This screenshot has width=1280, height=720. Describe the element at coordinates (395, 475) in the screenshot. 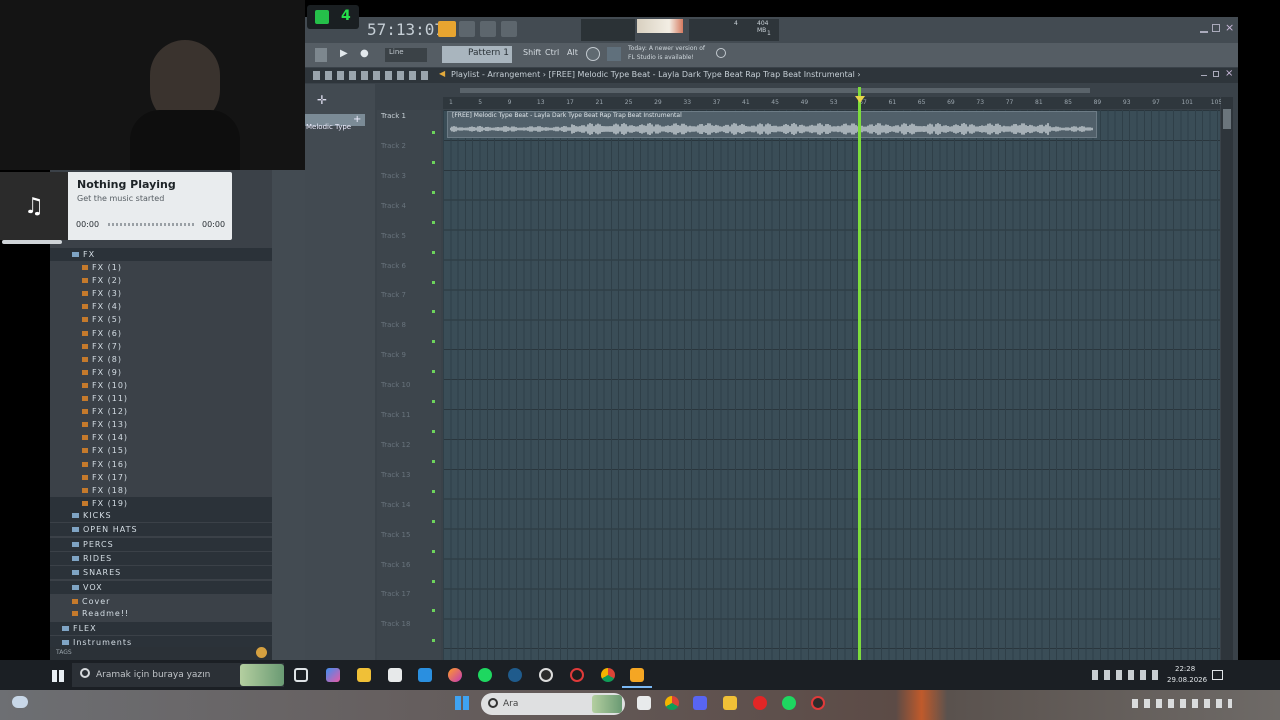

I see `track-label: Track 13` at that location.